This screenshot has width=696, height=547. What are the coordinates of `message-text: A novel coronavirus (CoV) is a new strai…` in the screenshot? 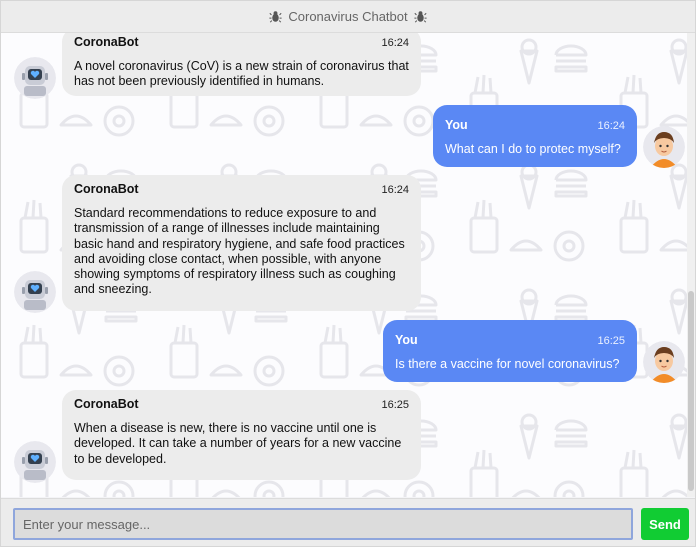 It's located at (241, 74).